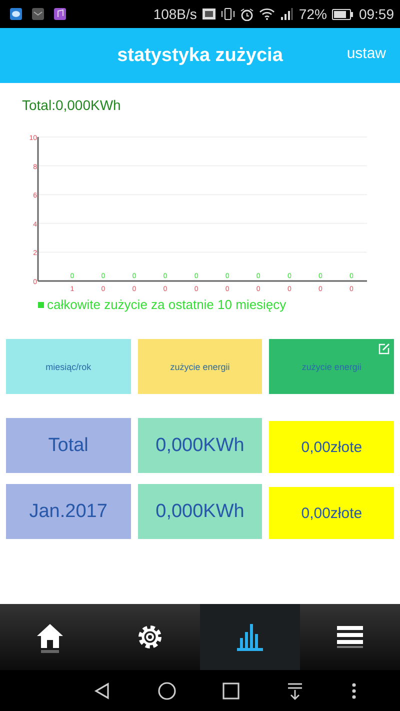 The image size is (400, 711). What do you see at coordinates (16, 14) in the screenshot?
I see `message-icon` at bounding box center [16, 14].